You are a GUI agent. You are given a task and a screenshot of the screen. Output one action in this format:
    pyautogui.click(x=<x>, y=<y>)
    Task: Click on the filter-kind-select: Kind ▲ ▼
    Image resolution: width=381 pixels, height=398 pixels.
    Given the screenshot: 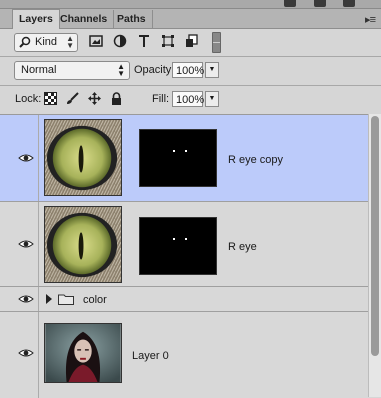 What is the action you would take?
    pyautogui.click(x=46, y=42)
    